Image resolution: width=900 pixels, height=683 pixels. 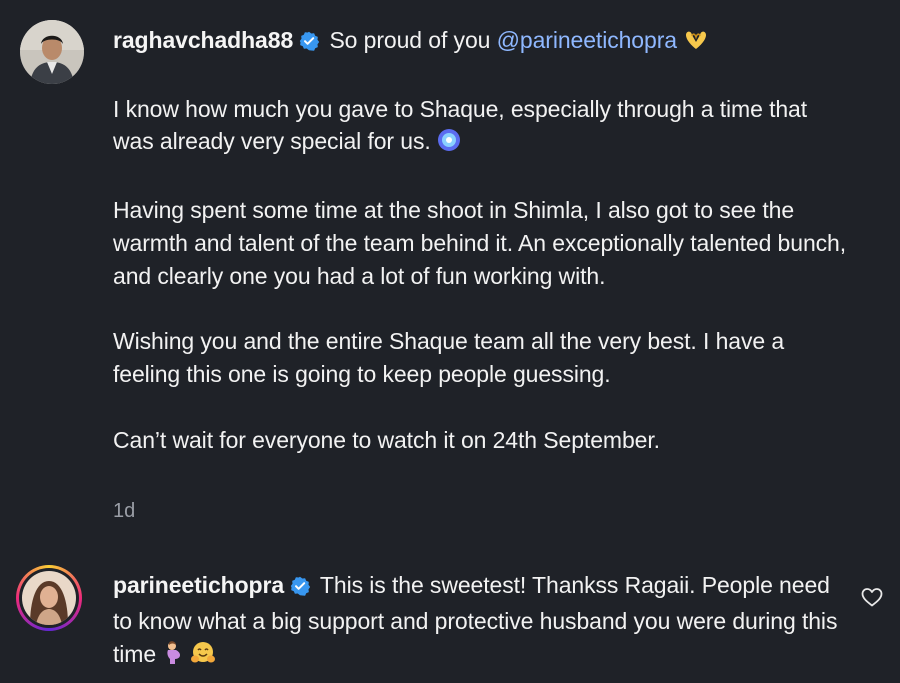 I want to click on heart-outline-icon, so click(x=872, y=597).